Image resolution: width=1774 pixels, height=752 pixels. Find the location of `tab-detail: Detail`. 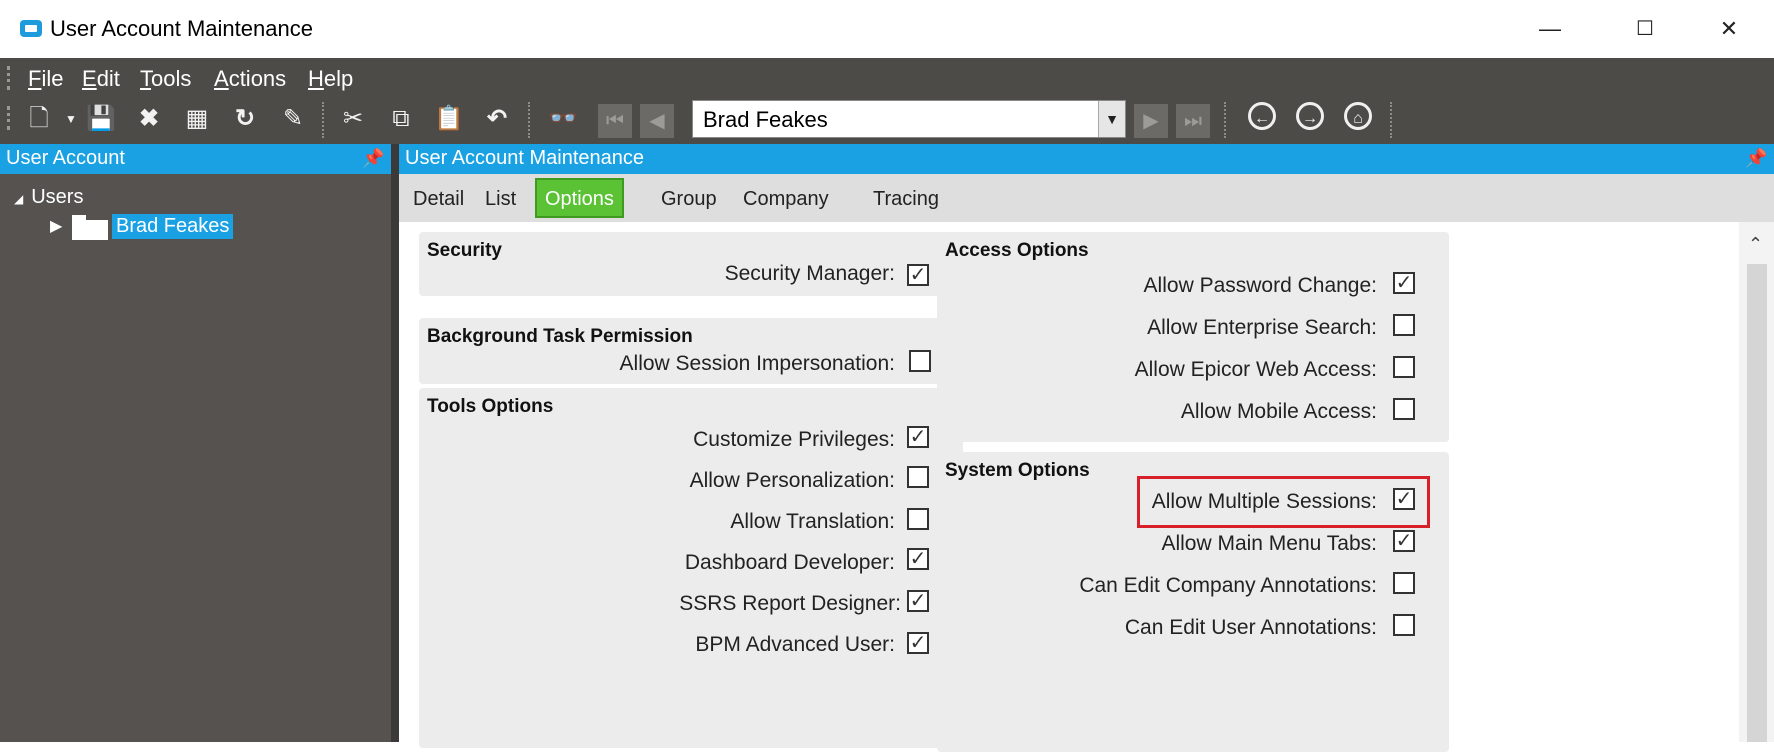

tab-detail: Detail is located at coordinates (438, 199).